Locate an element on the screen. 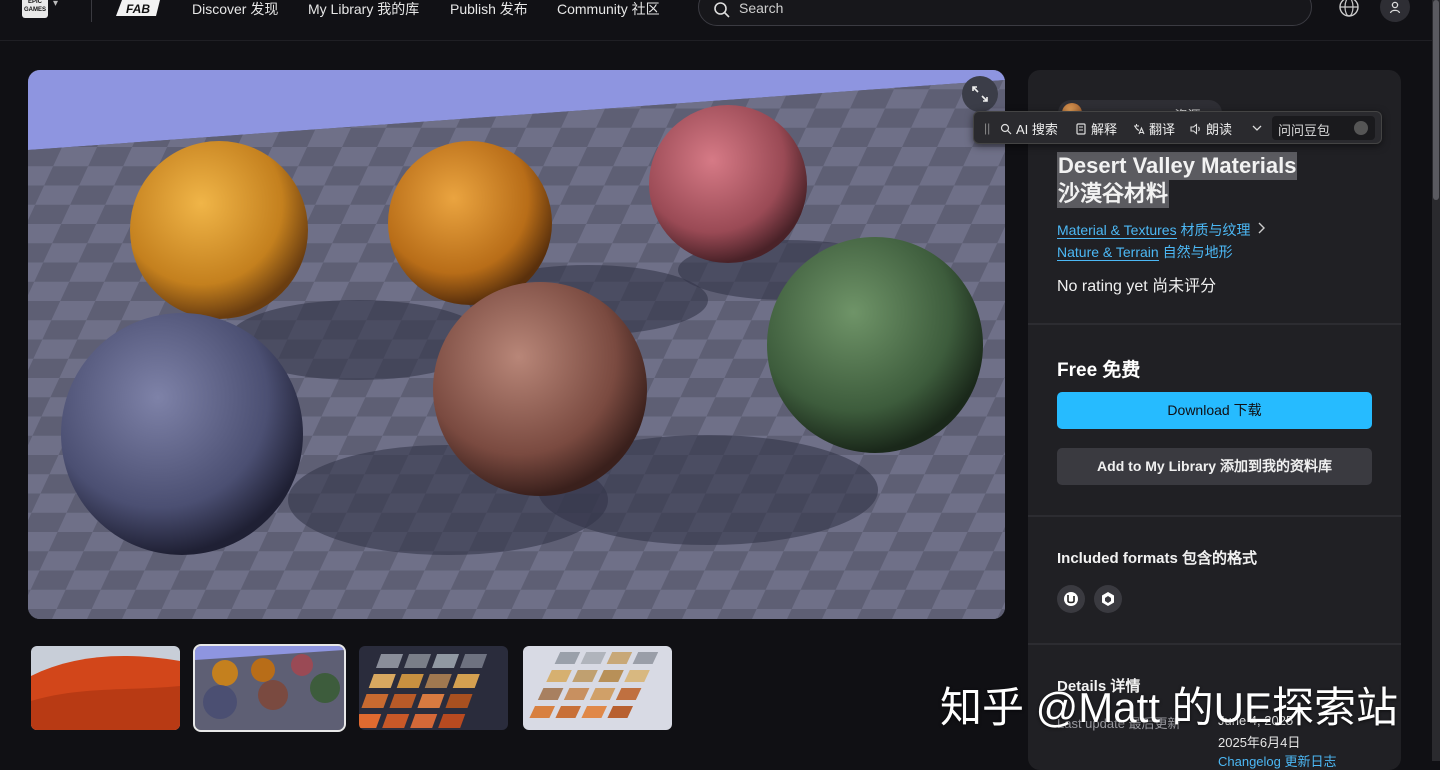 This screenshot has width=1440, height=770. document-icon is located at coordinates (1081, 129).